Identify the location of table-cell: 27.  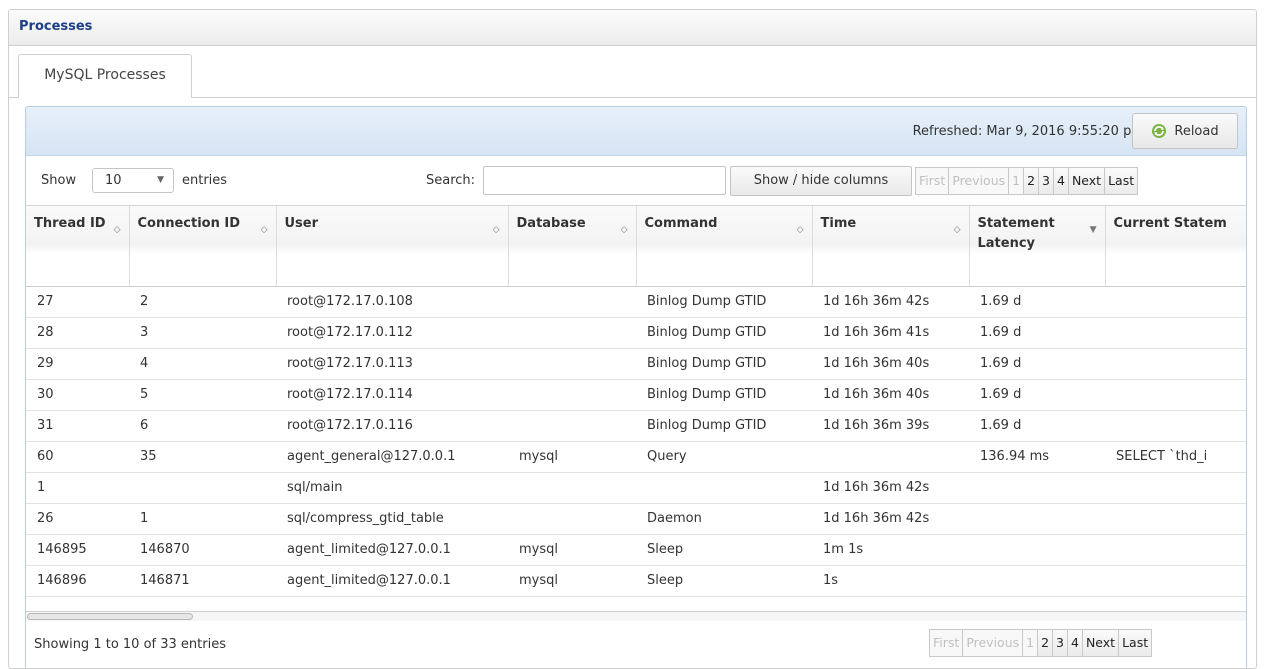
(77, 302).